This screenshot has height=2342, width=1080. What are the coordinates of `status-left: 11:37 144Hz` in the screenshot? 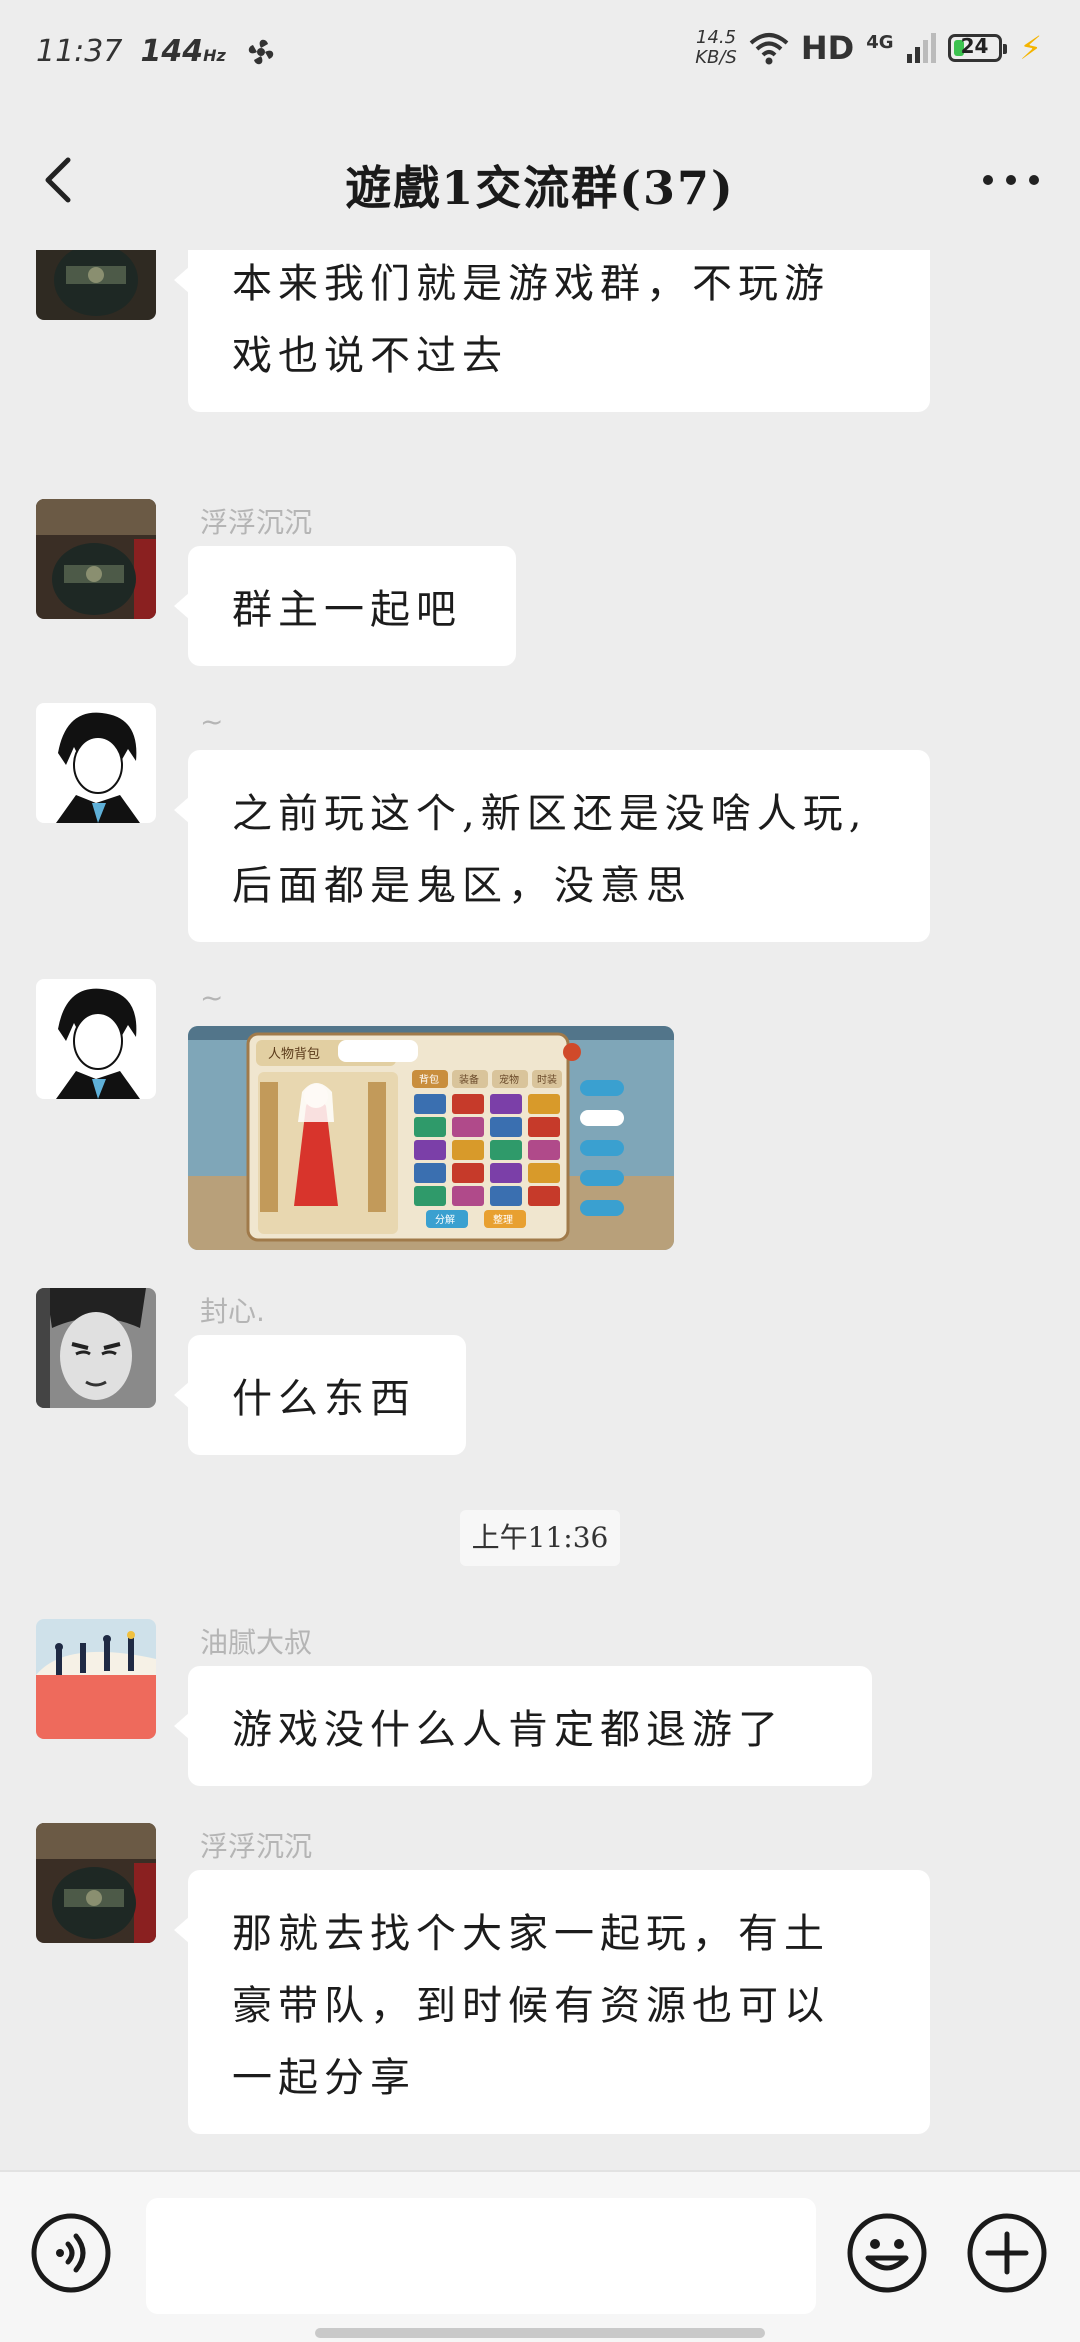 It's located at (157, 51).